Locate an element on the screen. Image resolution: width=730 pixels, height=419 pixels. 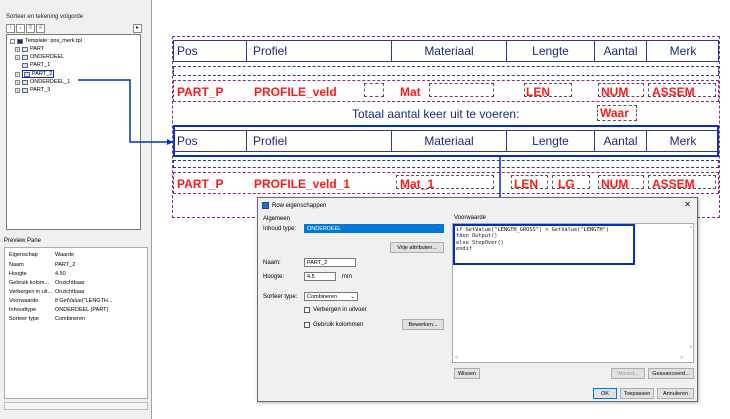
hoogte-input: 4.5 is located at coordinates (320, 276).